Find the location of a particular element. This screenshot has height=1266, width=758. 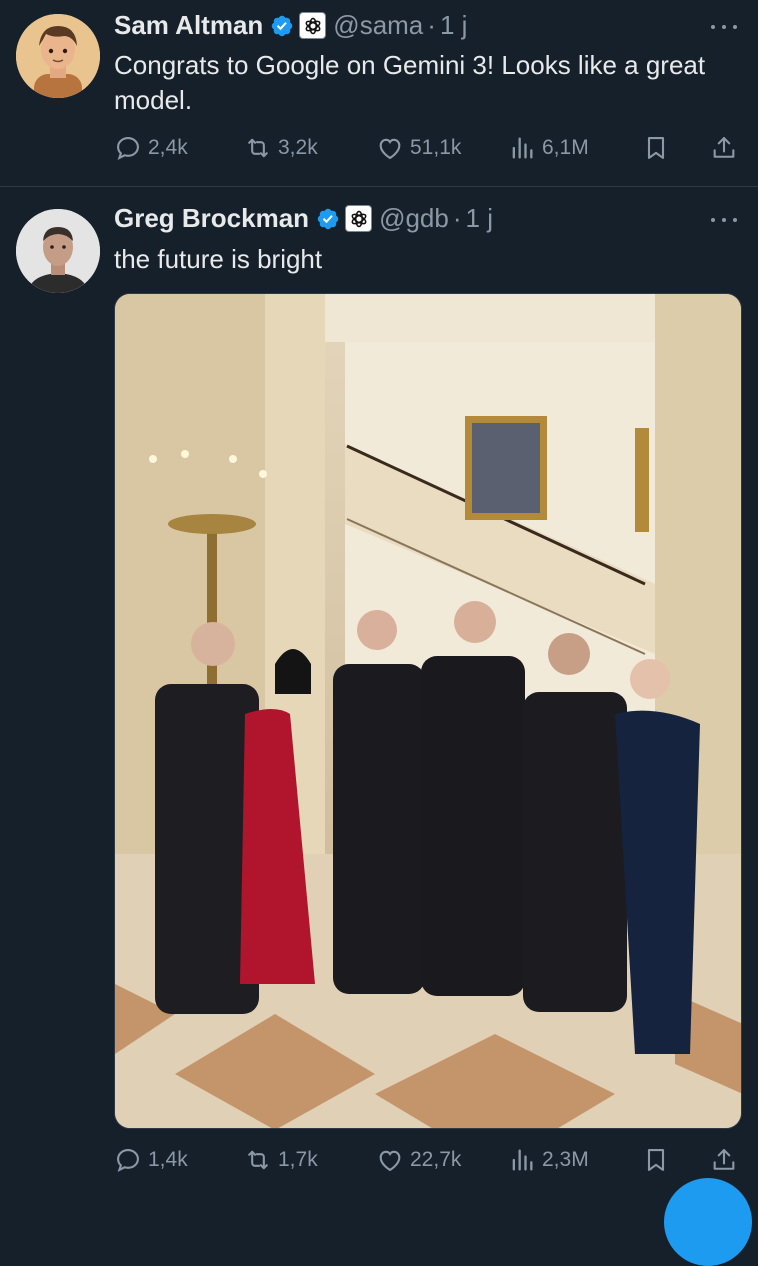

author-handle: @sama is located at coordinates (378, 25).